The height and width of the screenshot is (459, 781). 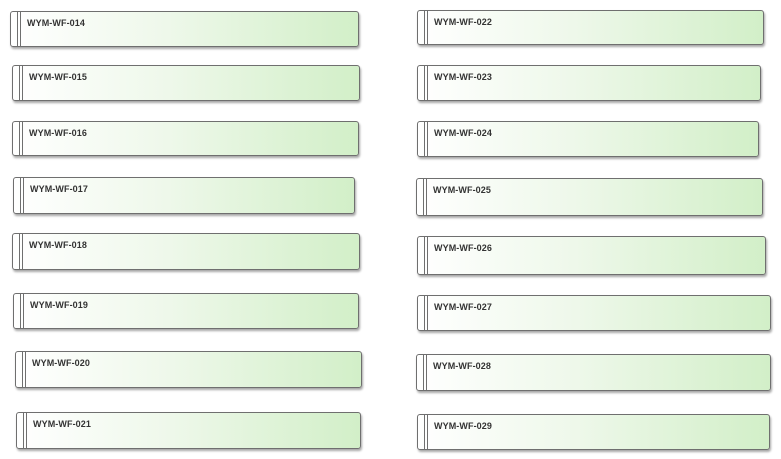 What do you see at coordinates (588, 139) in the screenshot?
I see `component-wym-wf-024: WYM-WF-024` at bounding box center [588, 139].